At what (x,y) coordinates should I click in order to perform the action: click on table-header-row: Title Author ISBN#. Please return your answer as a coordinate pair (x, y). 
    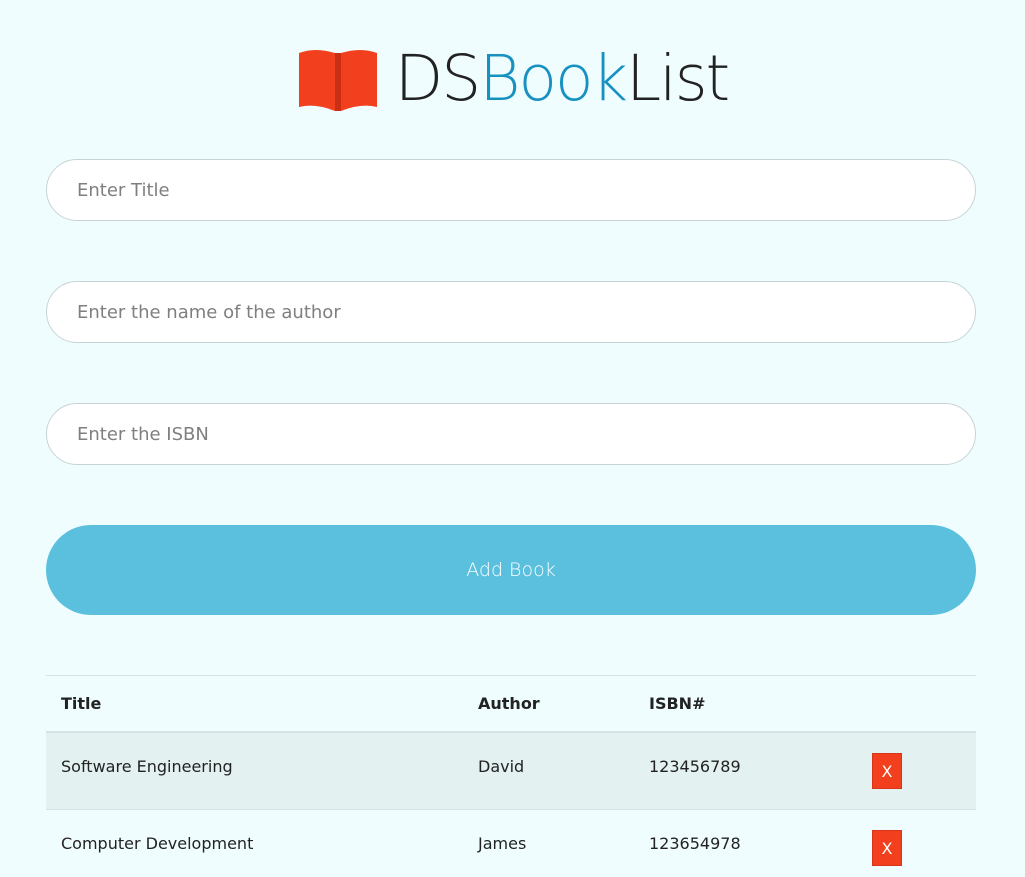
    Looking at the image, I should click on (511, 704).